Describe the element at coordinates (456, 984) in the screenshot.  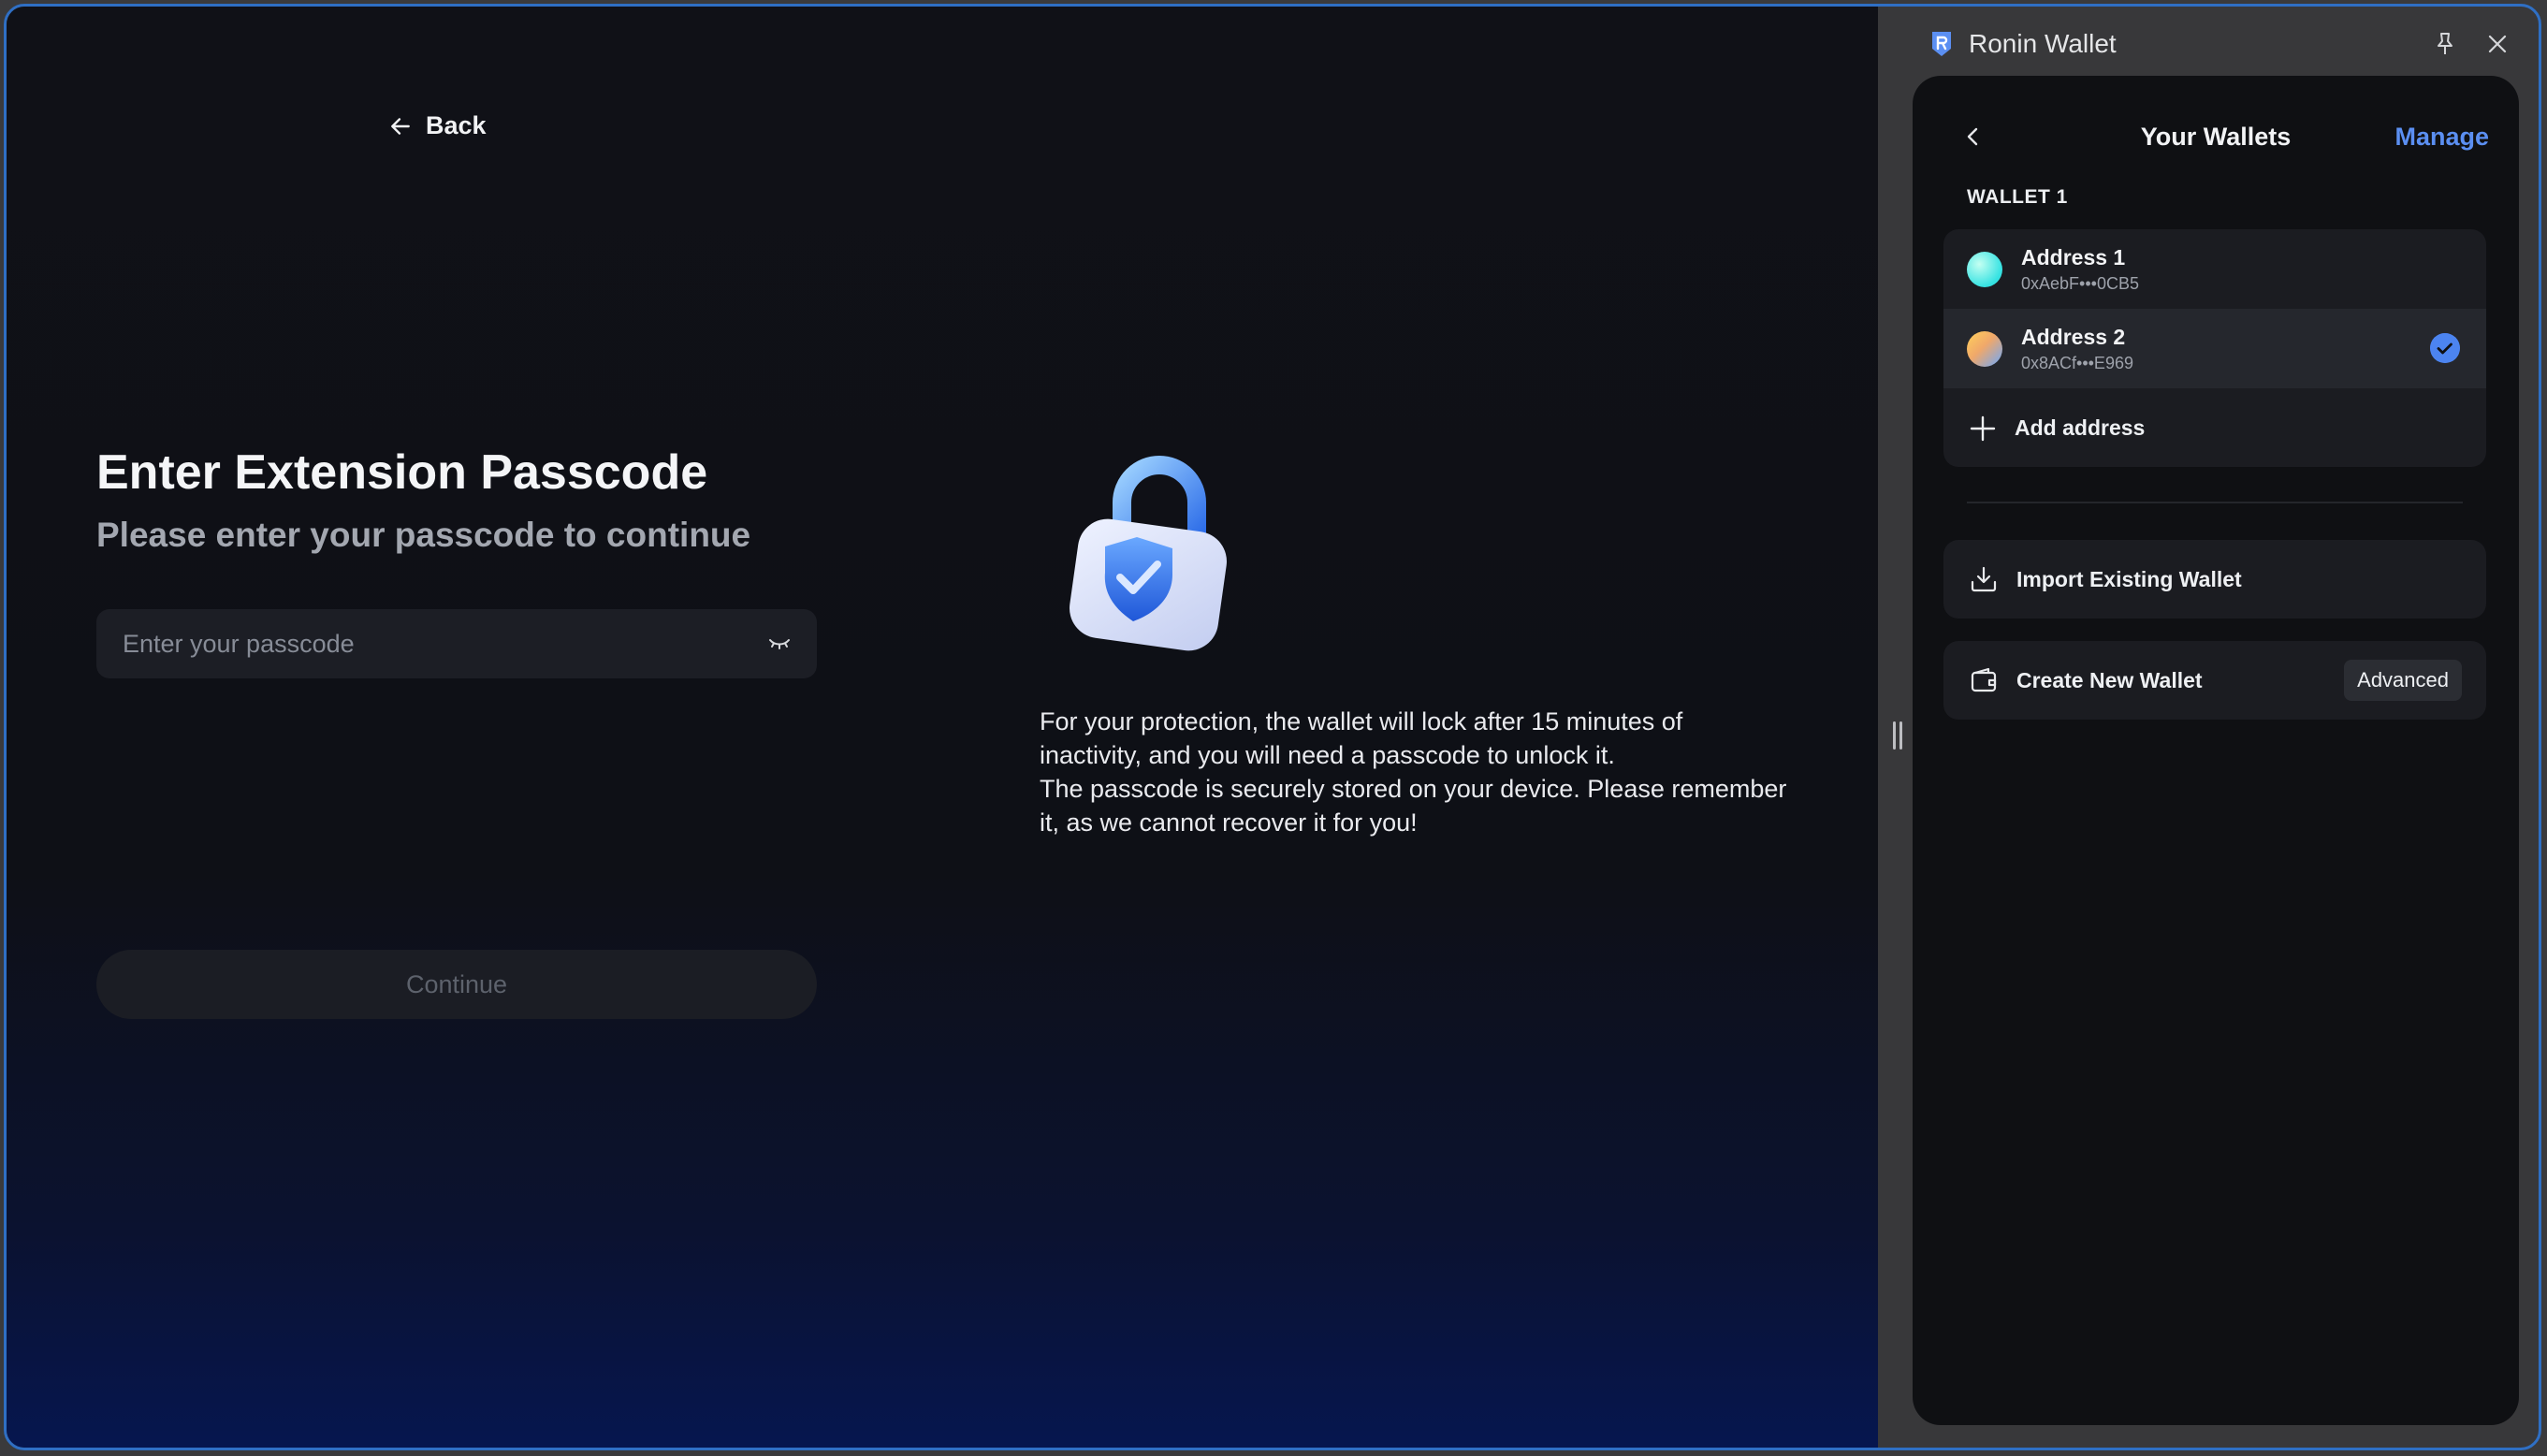
I see `continue-button: Continue` at that location.